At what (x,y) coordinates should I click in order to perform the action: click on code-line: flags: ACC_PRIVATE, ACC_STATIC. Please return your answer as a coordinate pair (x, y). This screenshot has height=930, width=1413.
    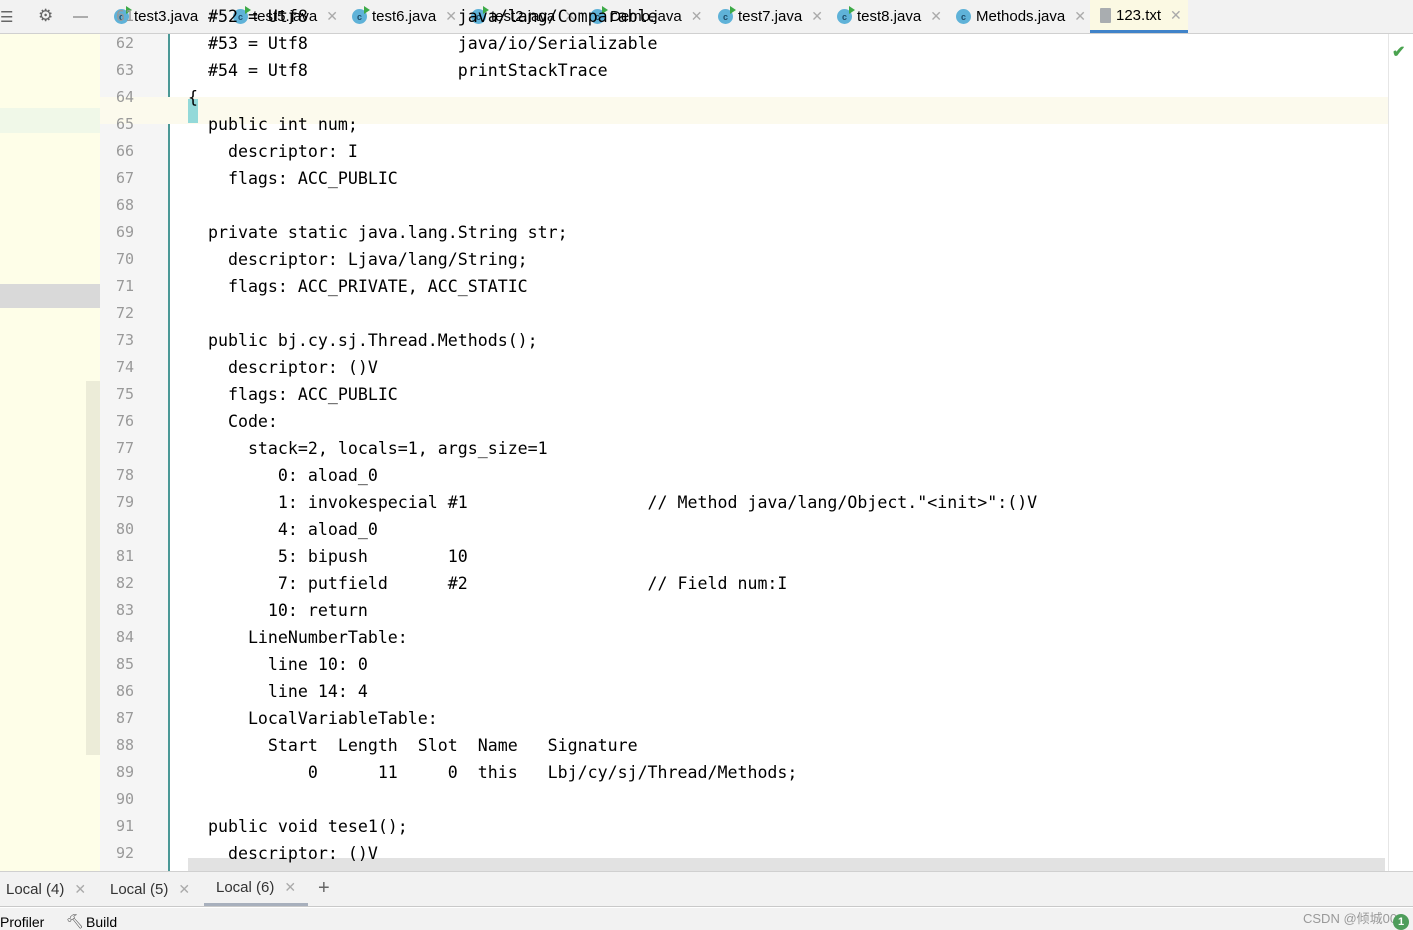
    Looking at the image, I should click on (358, 286).